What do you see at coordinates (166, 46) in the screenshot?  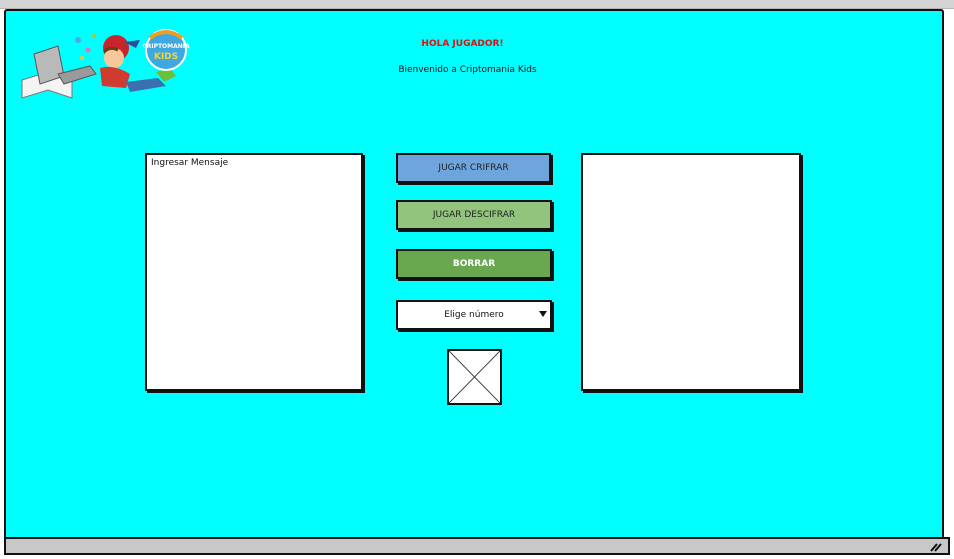 I see `logo-text-line1: CRIPTOMANÍA` at bounding box center [166, 46].